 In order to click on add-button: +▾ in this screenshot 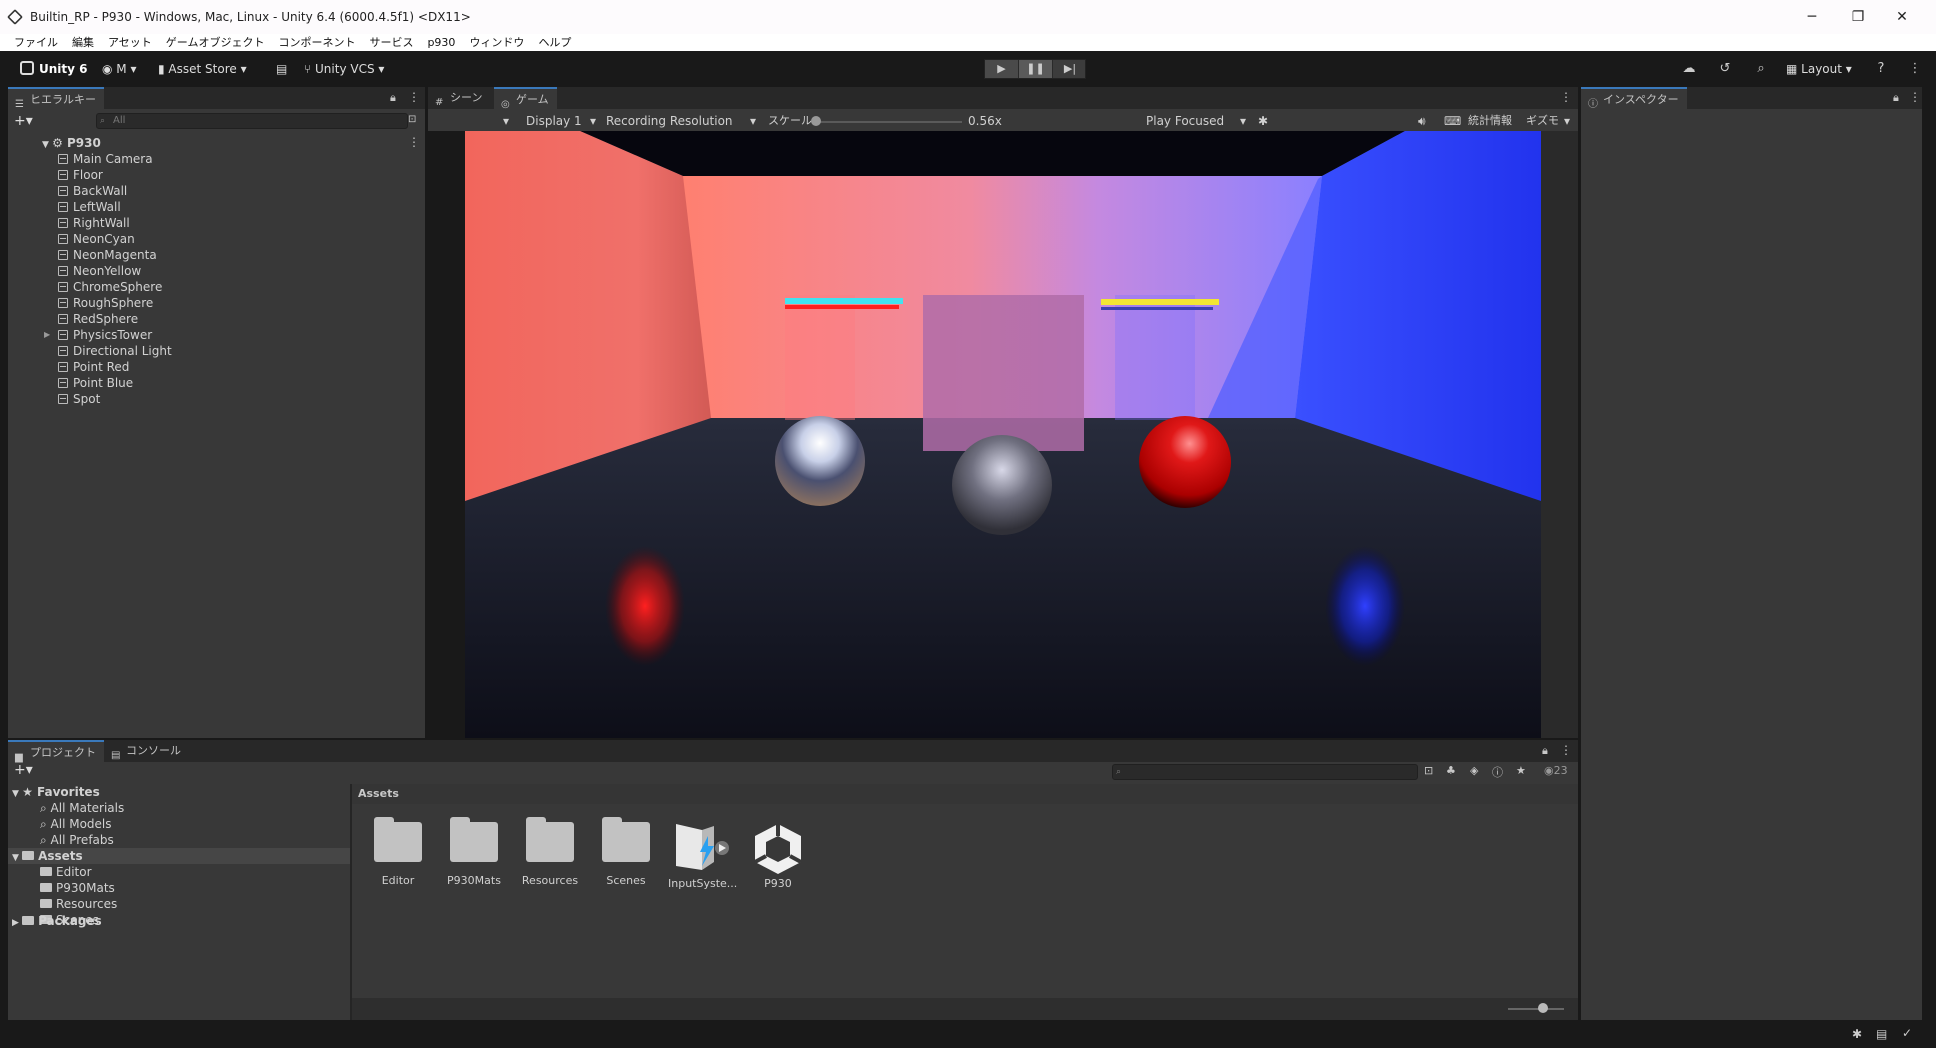, I will do `click(23, 121)`.